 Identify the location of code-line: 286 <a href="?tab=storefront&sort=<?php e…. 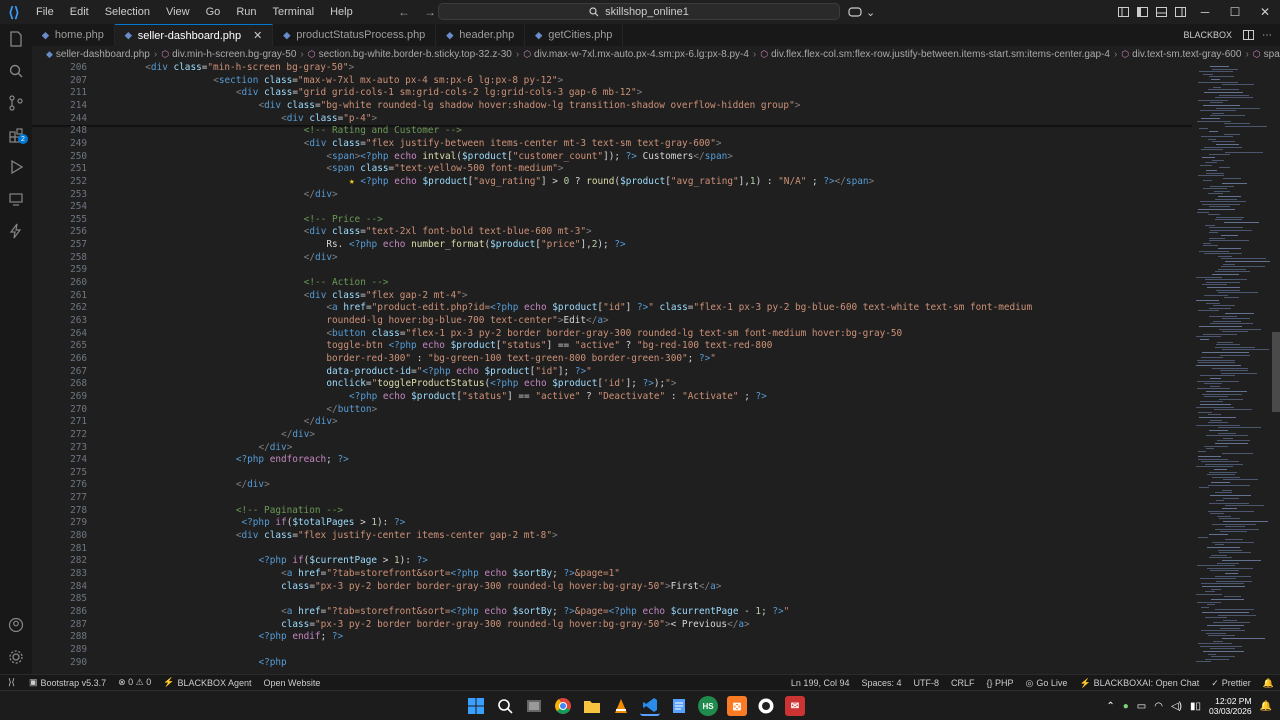
(612, 612).